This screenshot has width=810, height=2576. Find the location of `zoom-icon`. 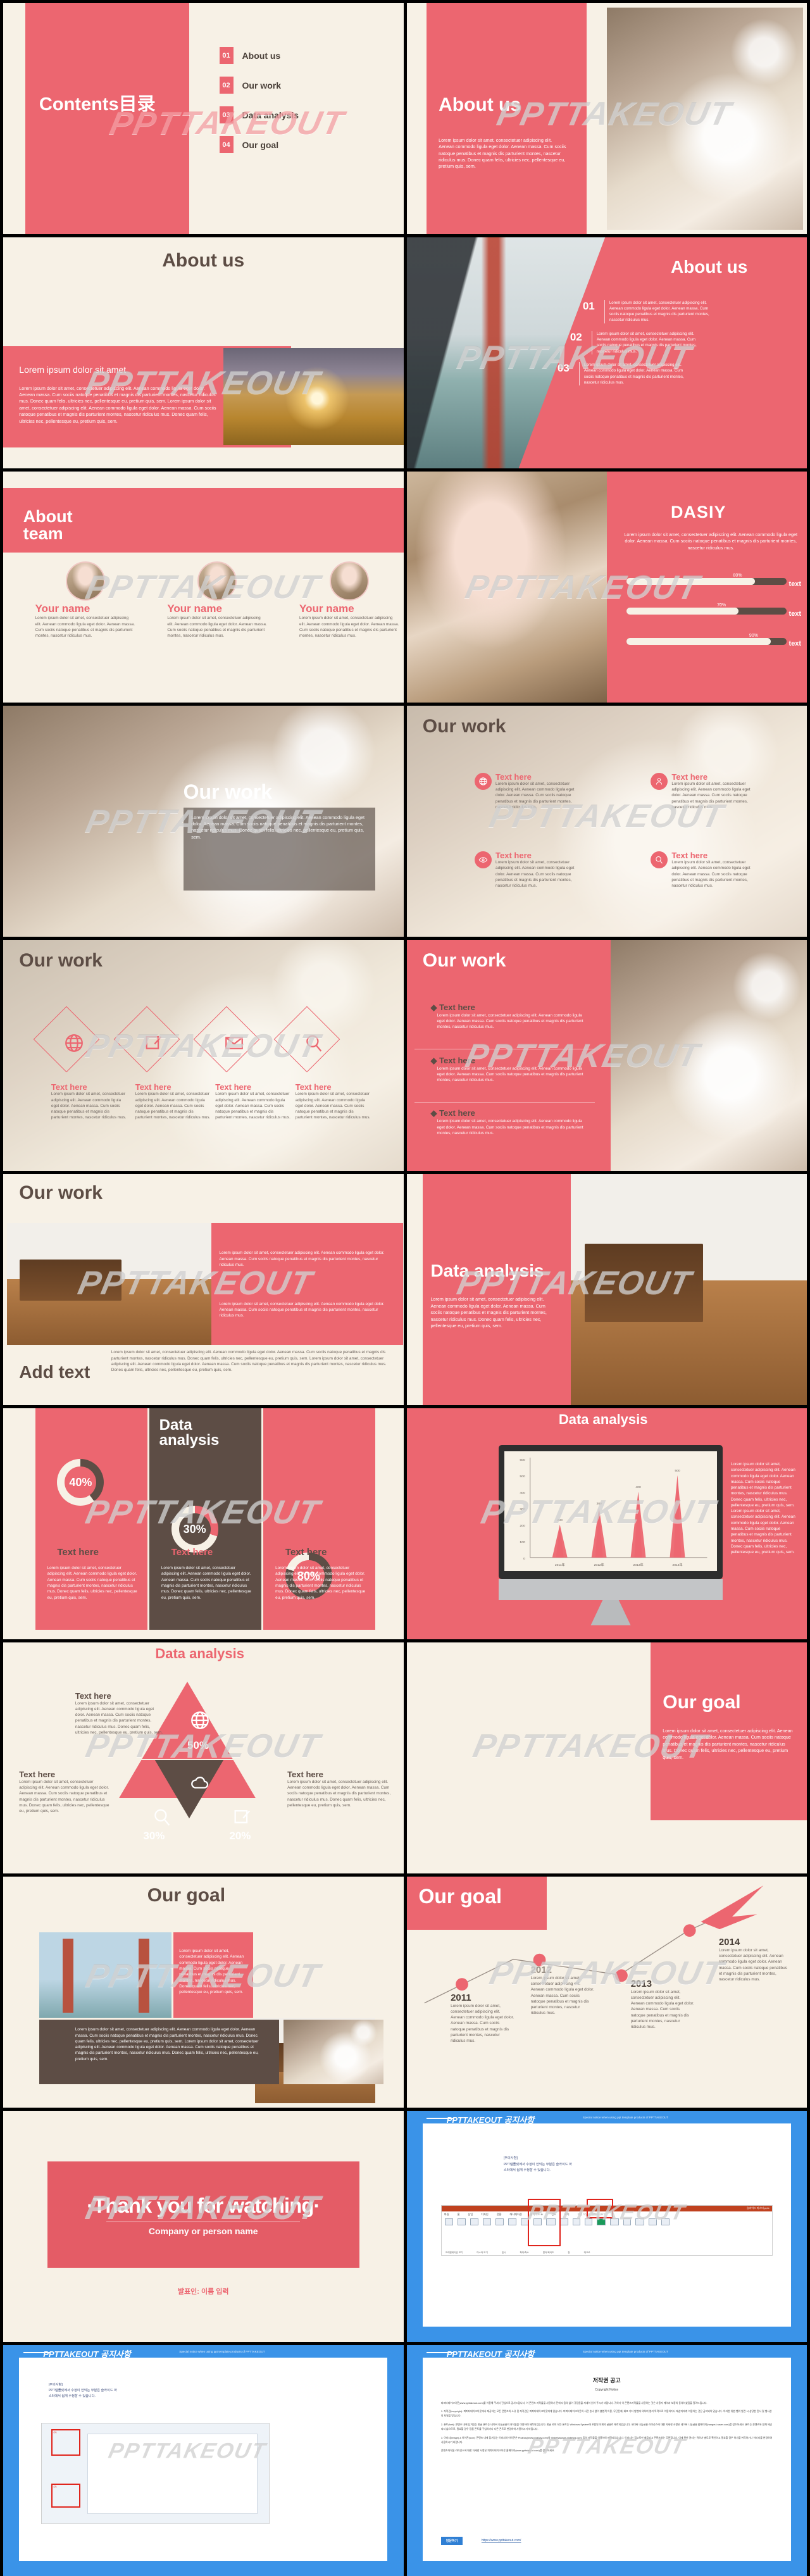

zoom-icon is located at coordinates (576, 2221).